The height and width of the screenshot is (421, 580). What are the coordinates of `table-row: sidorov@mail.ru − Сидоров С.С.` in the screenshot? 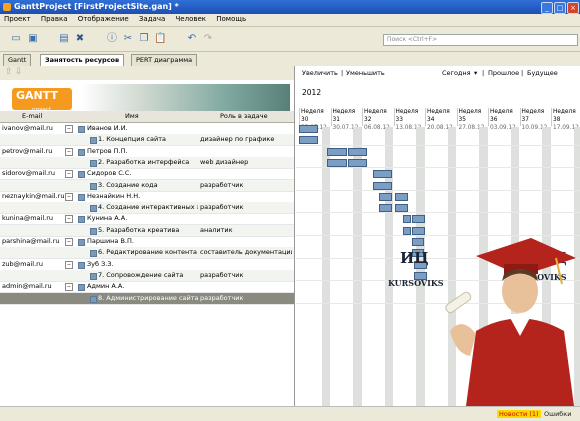 It's located at (147, 174).